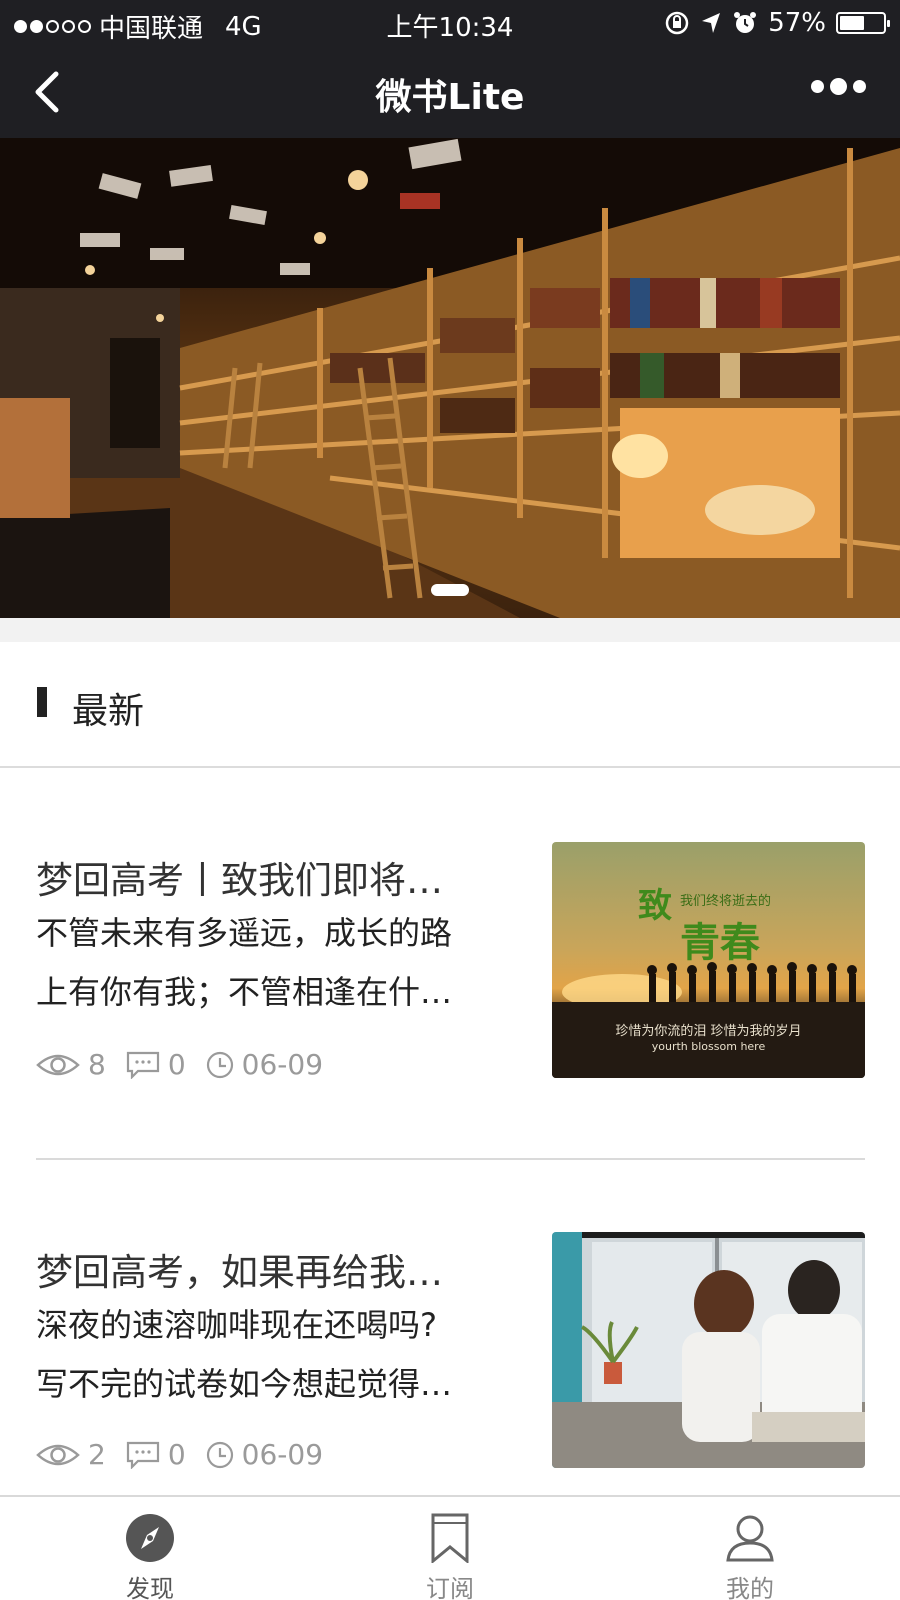 The image size is (900, 1600). I want to click on poster-big-char: 致, so click(655, 906).